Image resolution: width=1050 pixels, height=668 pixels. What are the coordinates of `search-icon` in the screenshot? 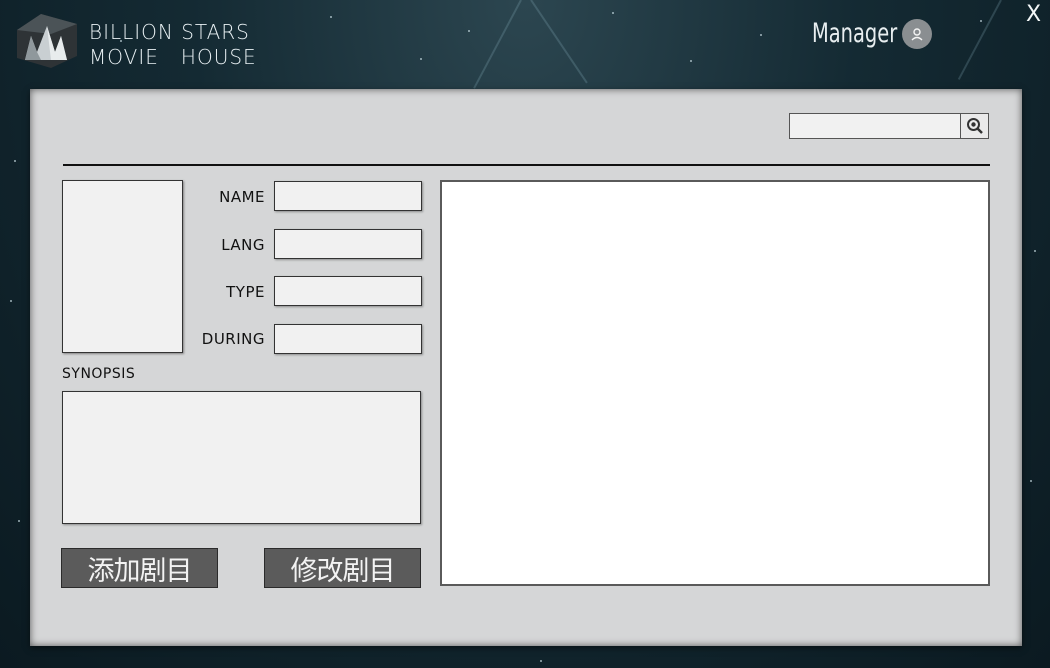 It's located at (974, 126).